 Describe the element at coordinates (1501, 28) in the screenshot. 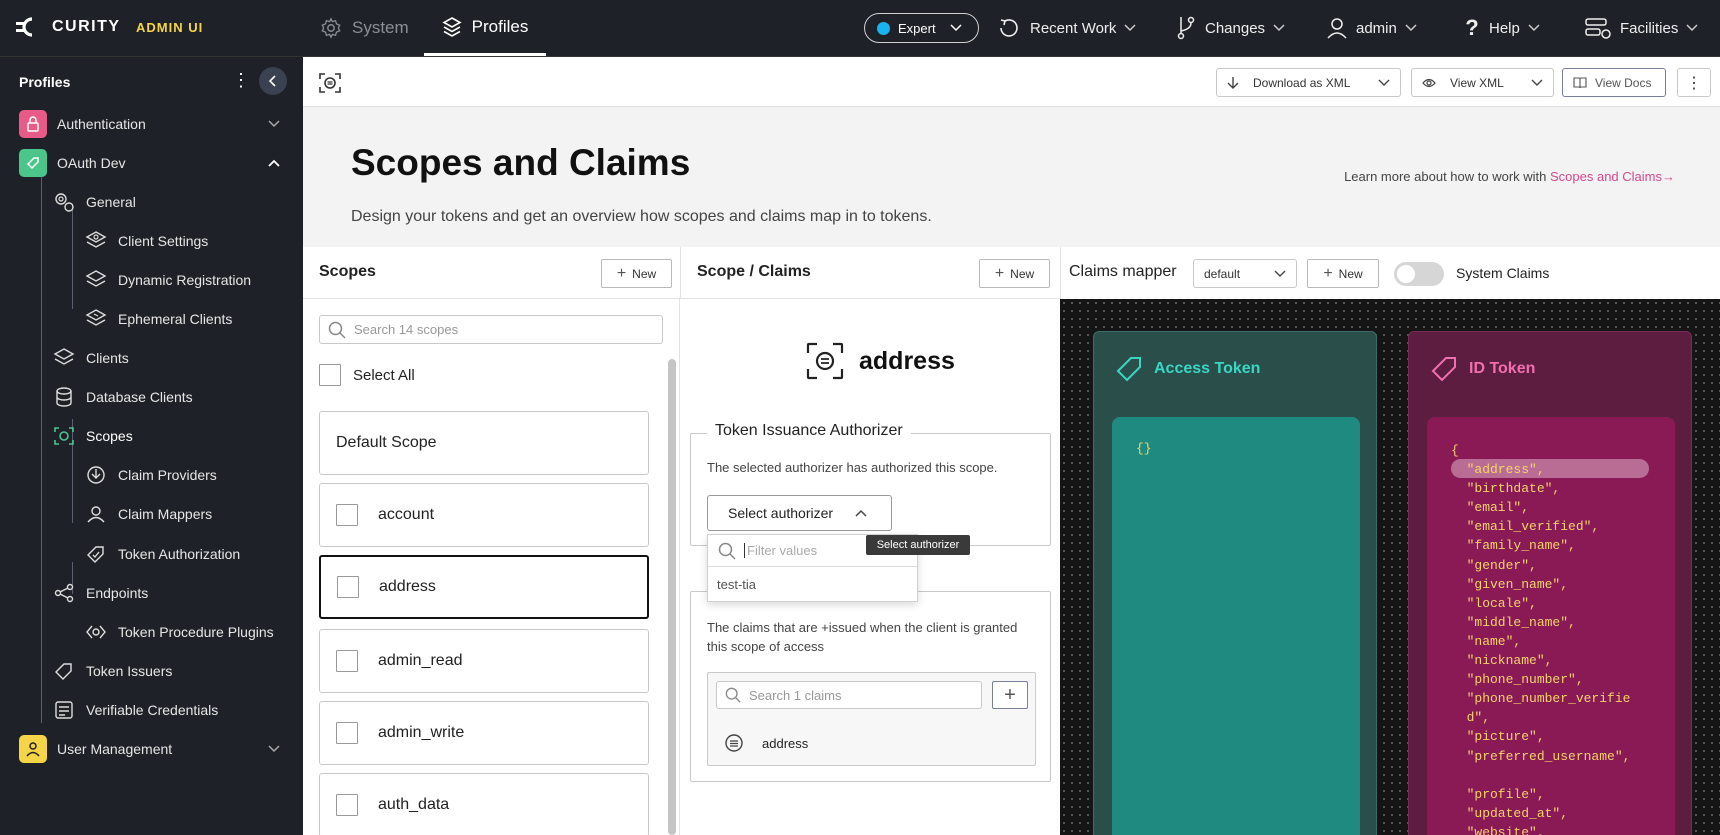

I see `help-menu: ? Help` at that location.